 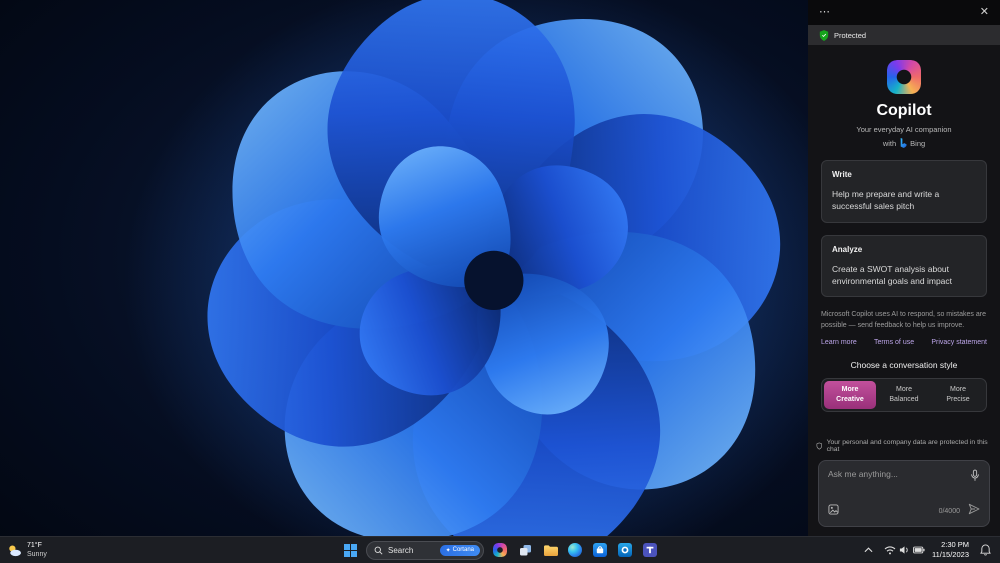 I want to click on volume-icon, so click(x=903, y=550).